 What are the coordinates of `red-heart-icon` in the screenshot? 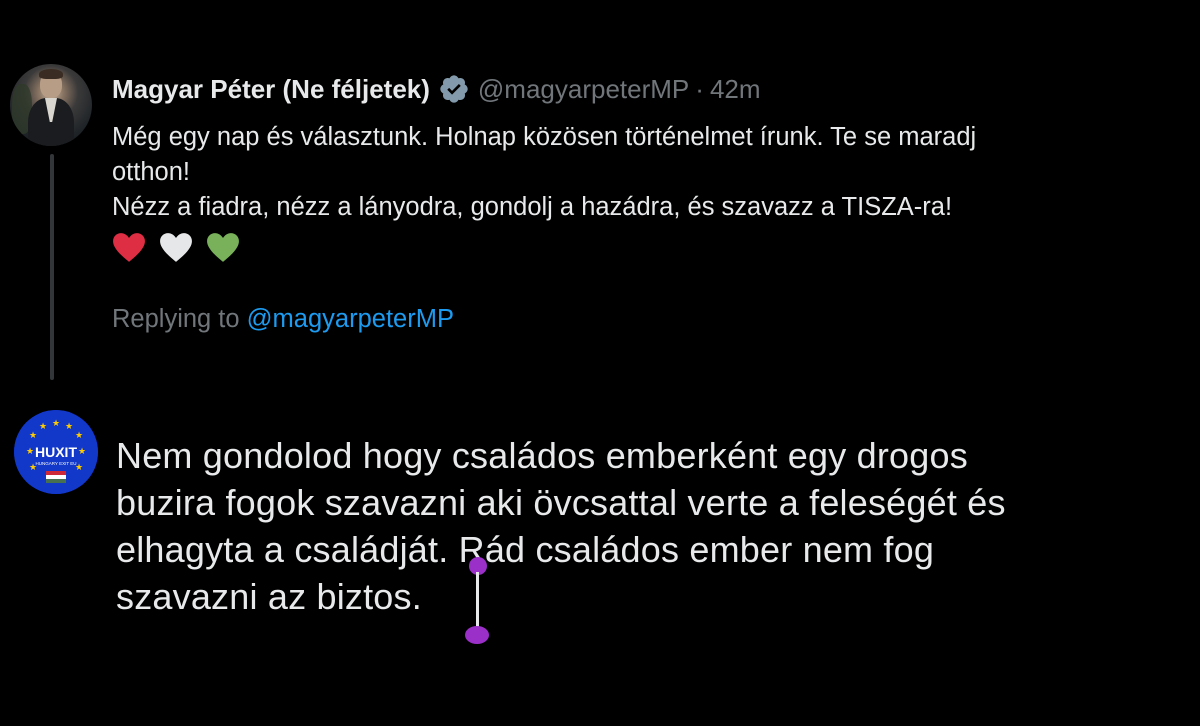 It's located at (129, 247).